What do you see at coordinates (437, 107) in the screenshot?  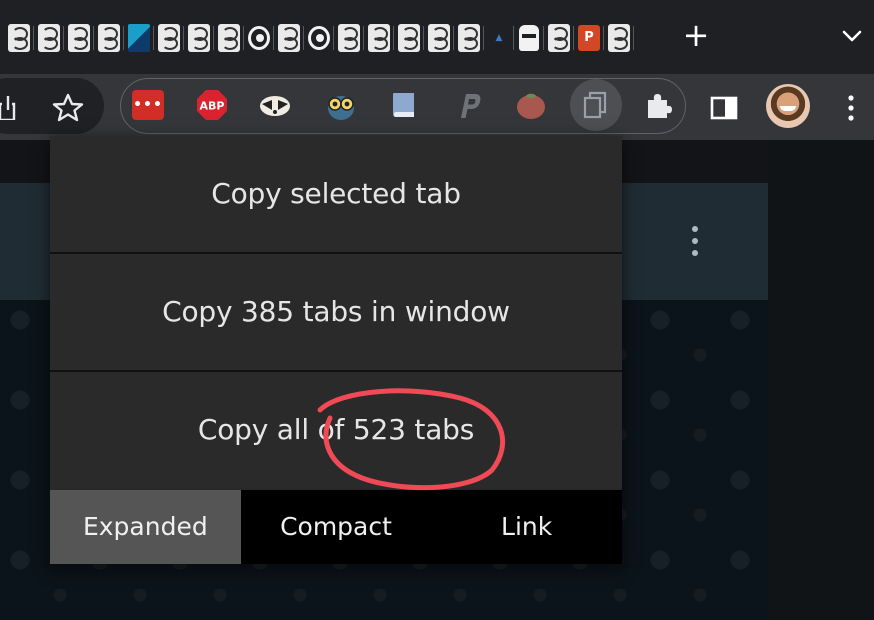 I see `browser-toolbar: ••• ABP` at bounding box center [437, 107].